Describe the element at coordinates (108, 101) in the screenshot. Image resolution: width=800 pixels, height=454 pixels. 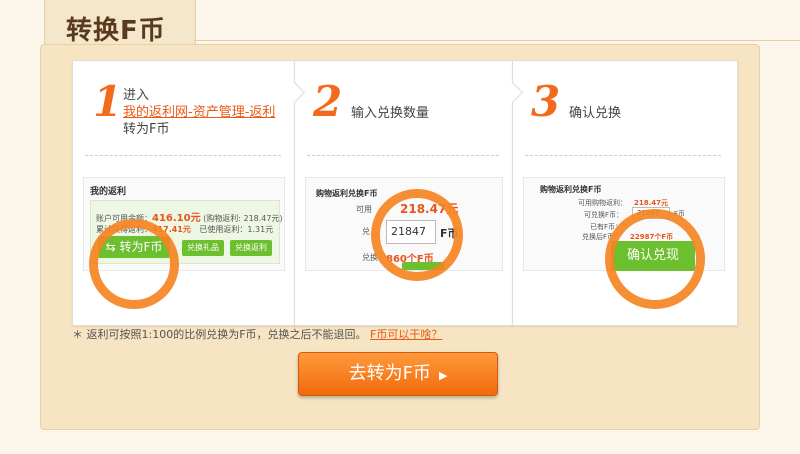
I see `step-1-number: 1` at that location.